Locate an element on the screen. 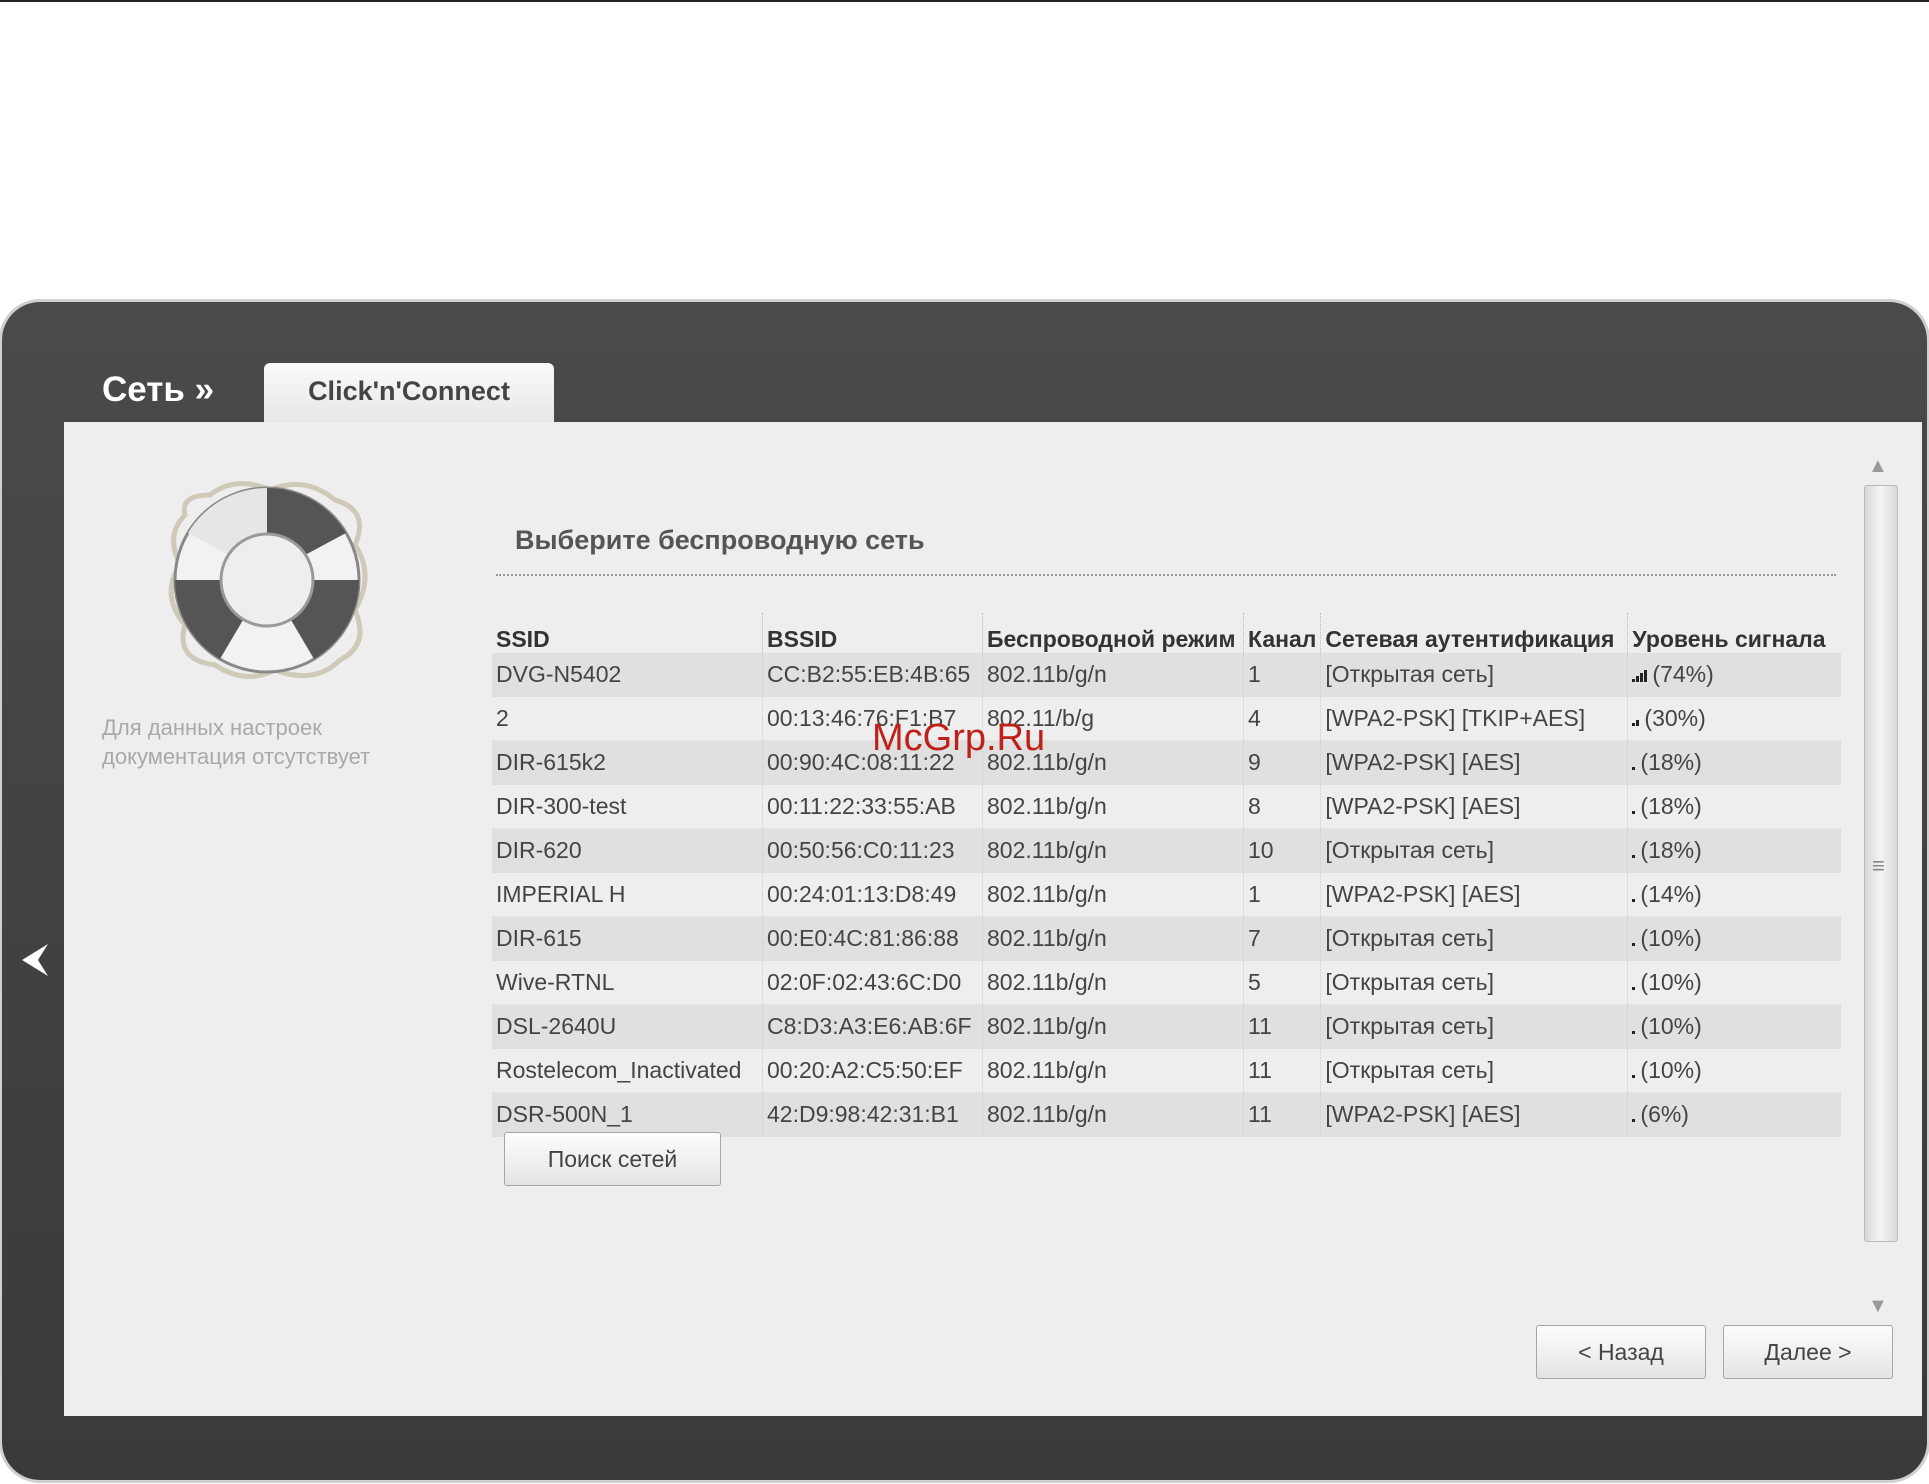 This screenshot has height=1484, width=1929. cell-signal: (30%) is located at coordinates (1734, 718).